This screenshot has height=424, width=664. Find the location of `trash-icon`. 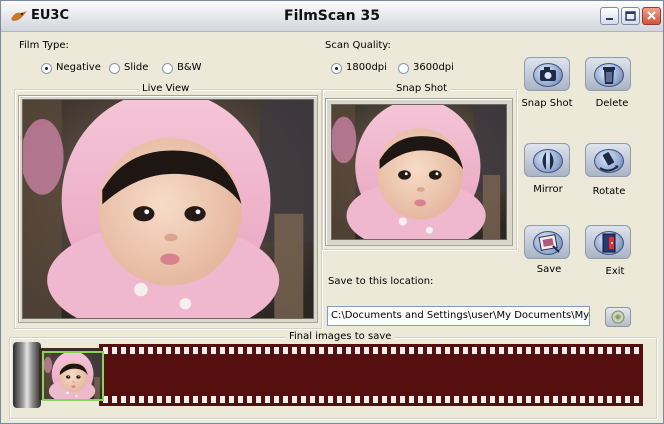

trash-icon is located at coordinates (609, 75).